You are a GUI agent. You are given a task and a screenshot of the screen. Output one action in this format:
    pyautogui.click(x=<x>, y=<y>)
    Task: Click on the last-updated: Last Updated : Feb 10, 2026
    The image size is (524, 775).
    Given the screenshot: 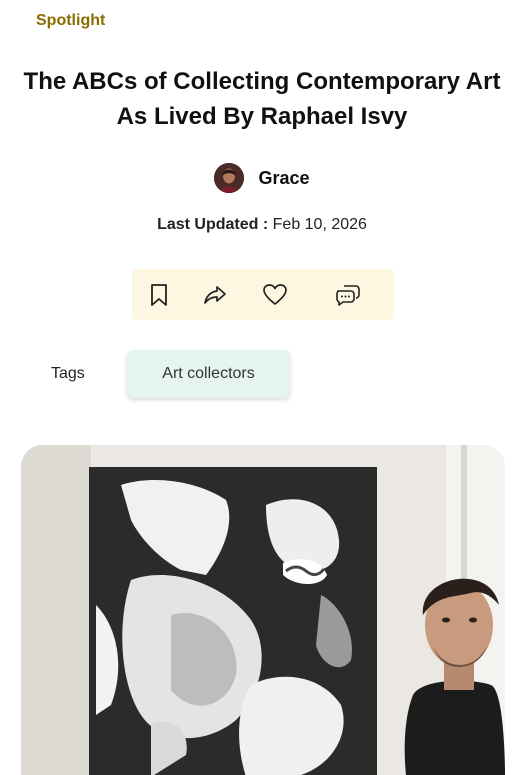 What is the action you would take?
    pyautogui.click(x=262, y=225)
    